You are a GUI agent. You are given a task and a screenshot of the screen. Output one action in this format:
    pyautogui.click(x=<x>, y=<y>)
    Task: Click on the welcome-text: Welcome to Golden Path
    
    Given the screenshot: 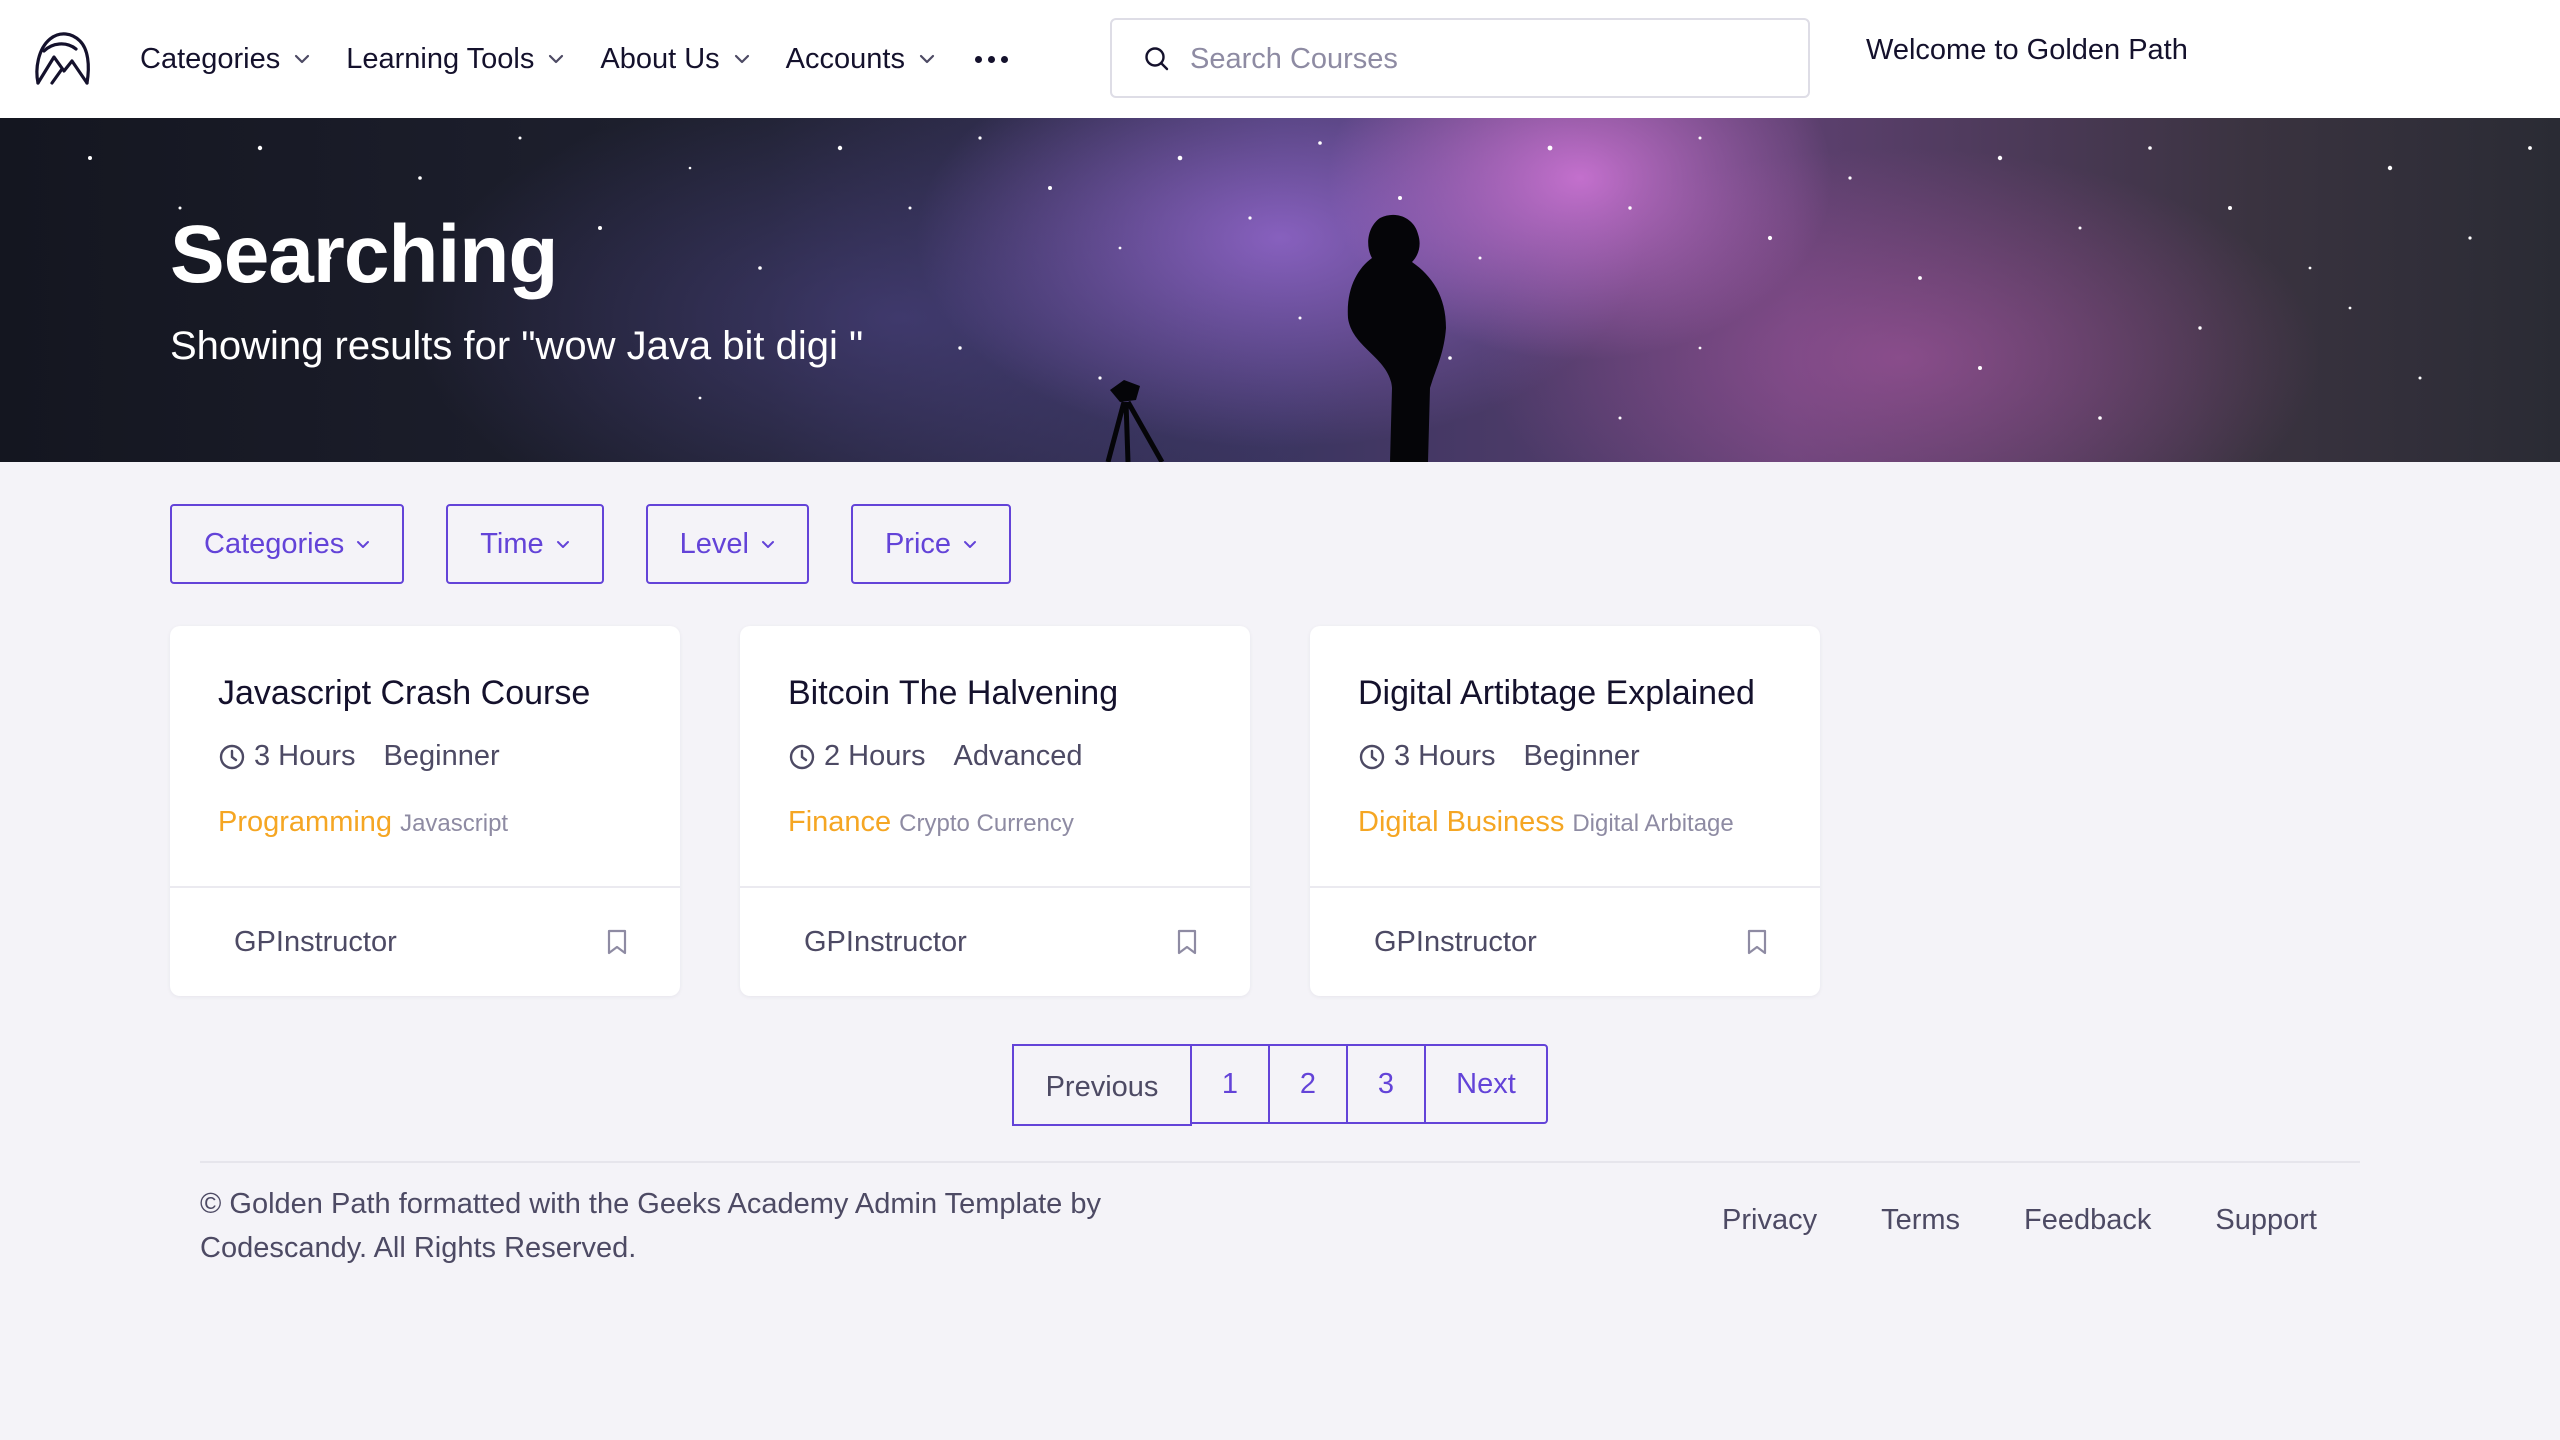 What is the action you would take?
    pyautogui.click(x=2027, y=50)
    